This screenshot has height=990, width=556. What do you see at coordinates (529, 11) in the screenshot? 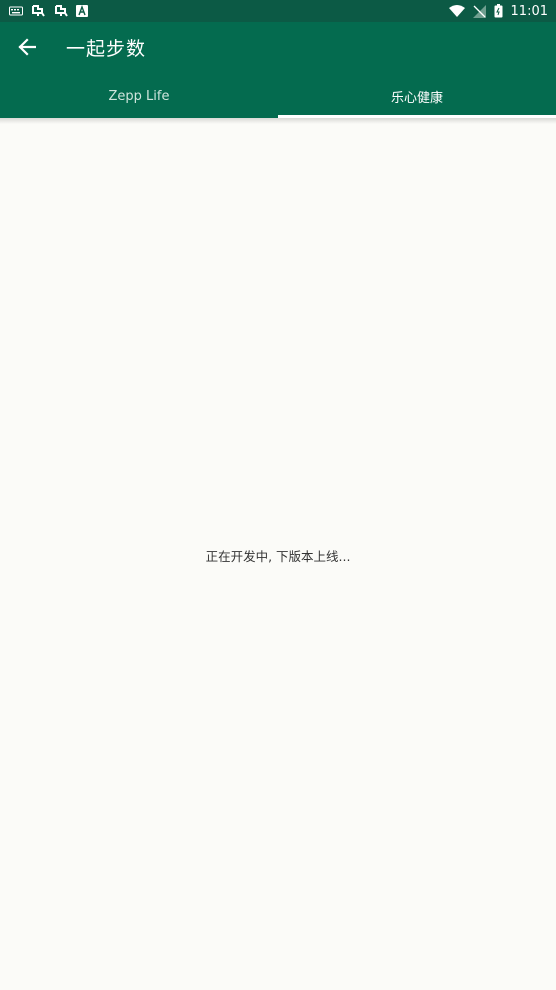
I see `status-time: 11:01` at bounding box center [529, 11].